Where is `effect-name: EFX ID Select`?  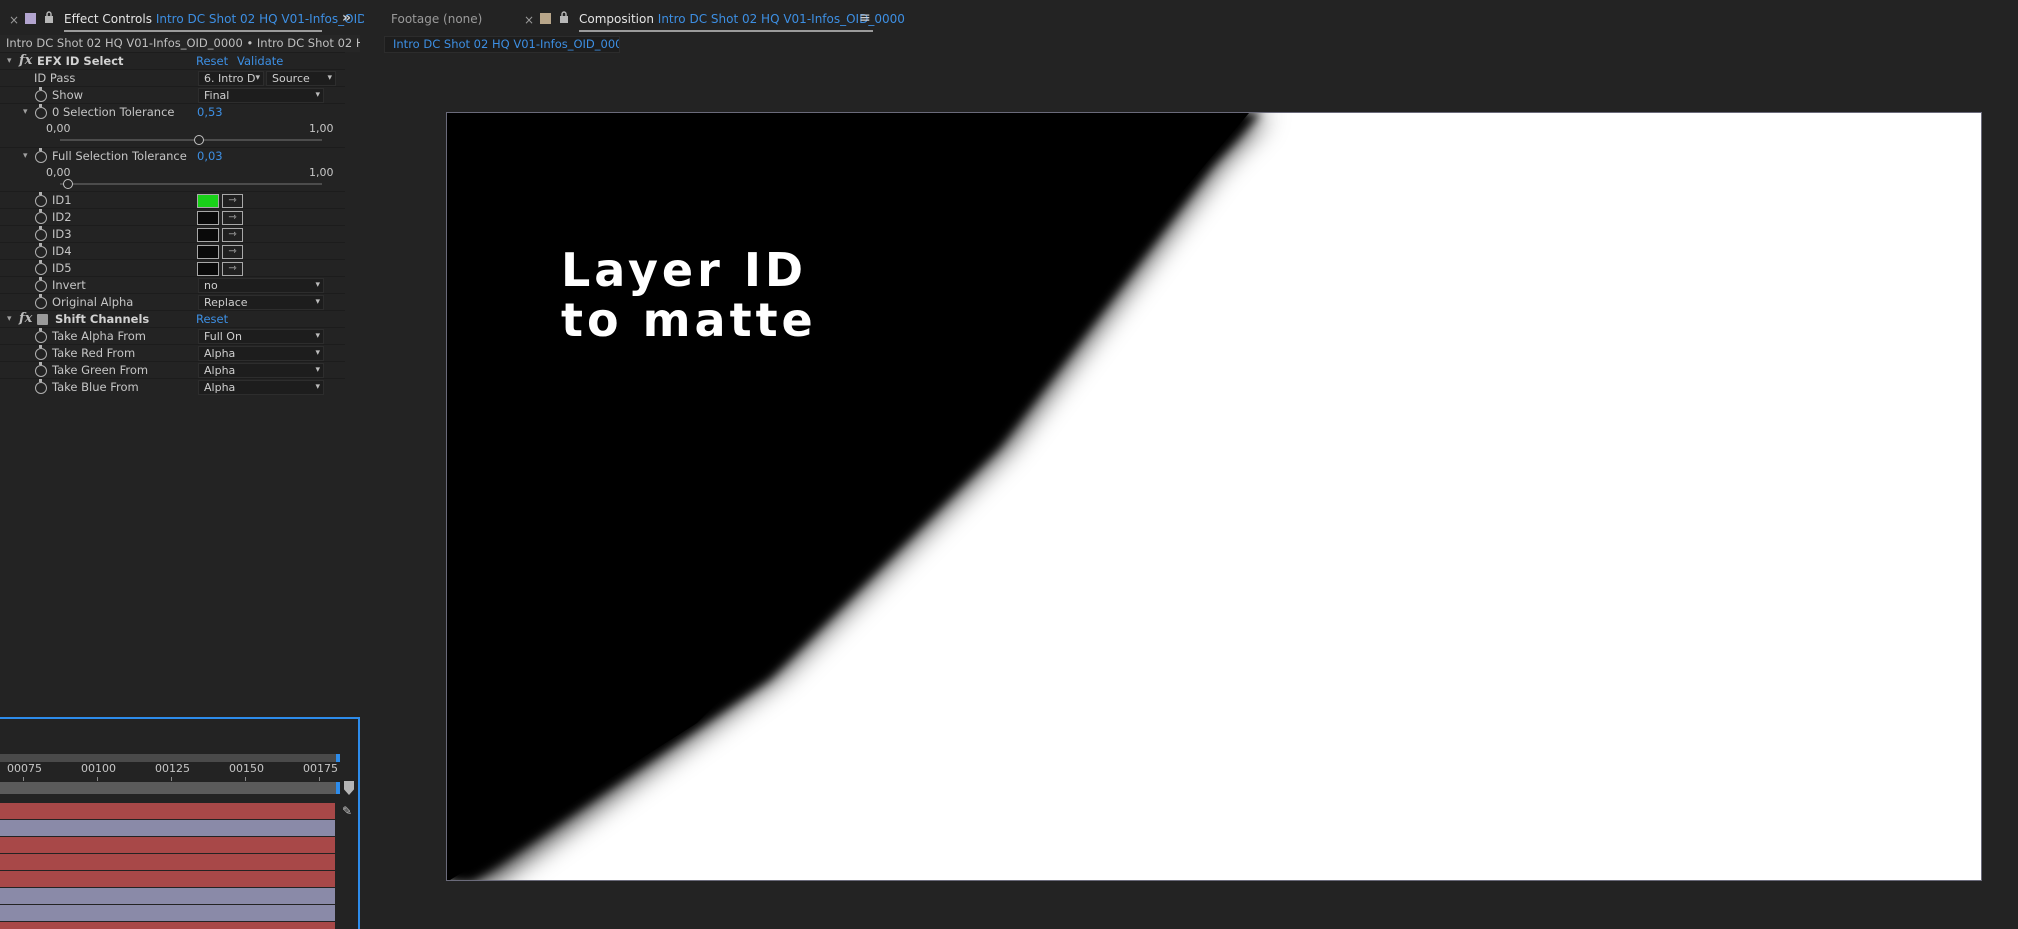
effect-name: EFX ID Select is located at coordinates (80, 61).